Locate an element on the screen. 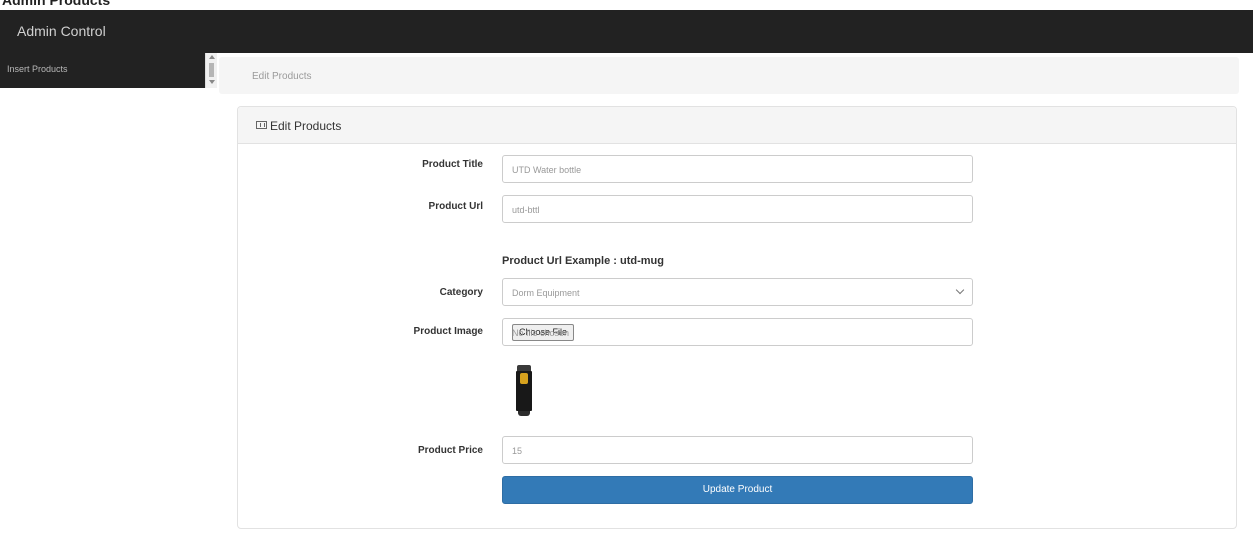  product-image-preview is located at coordinates (524, 390).